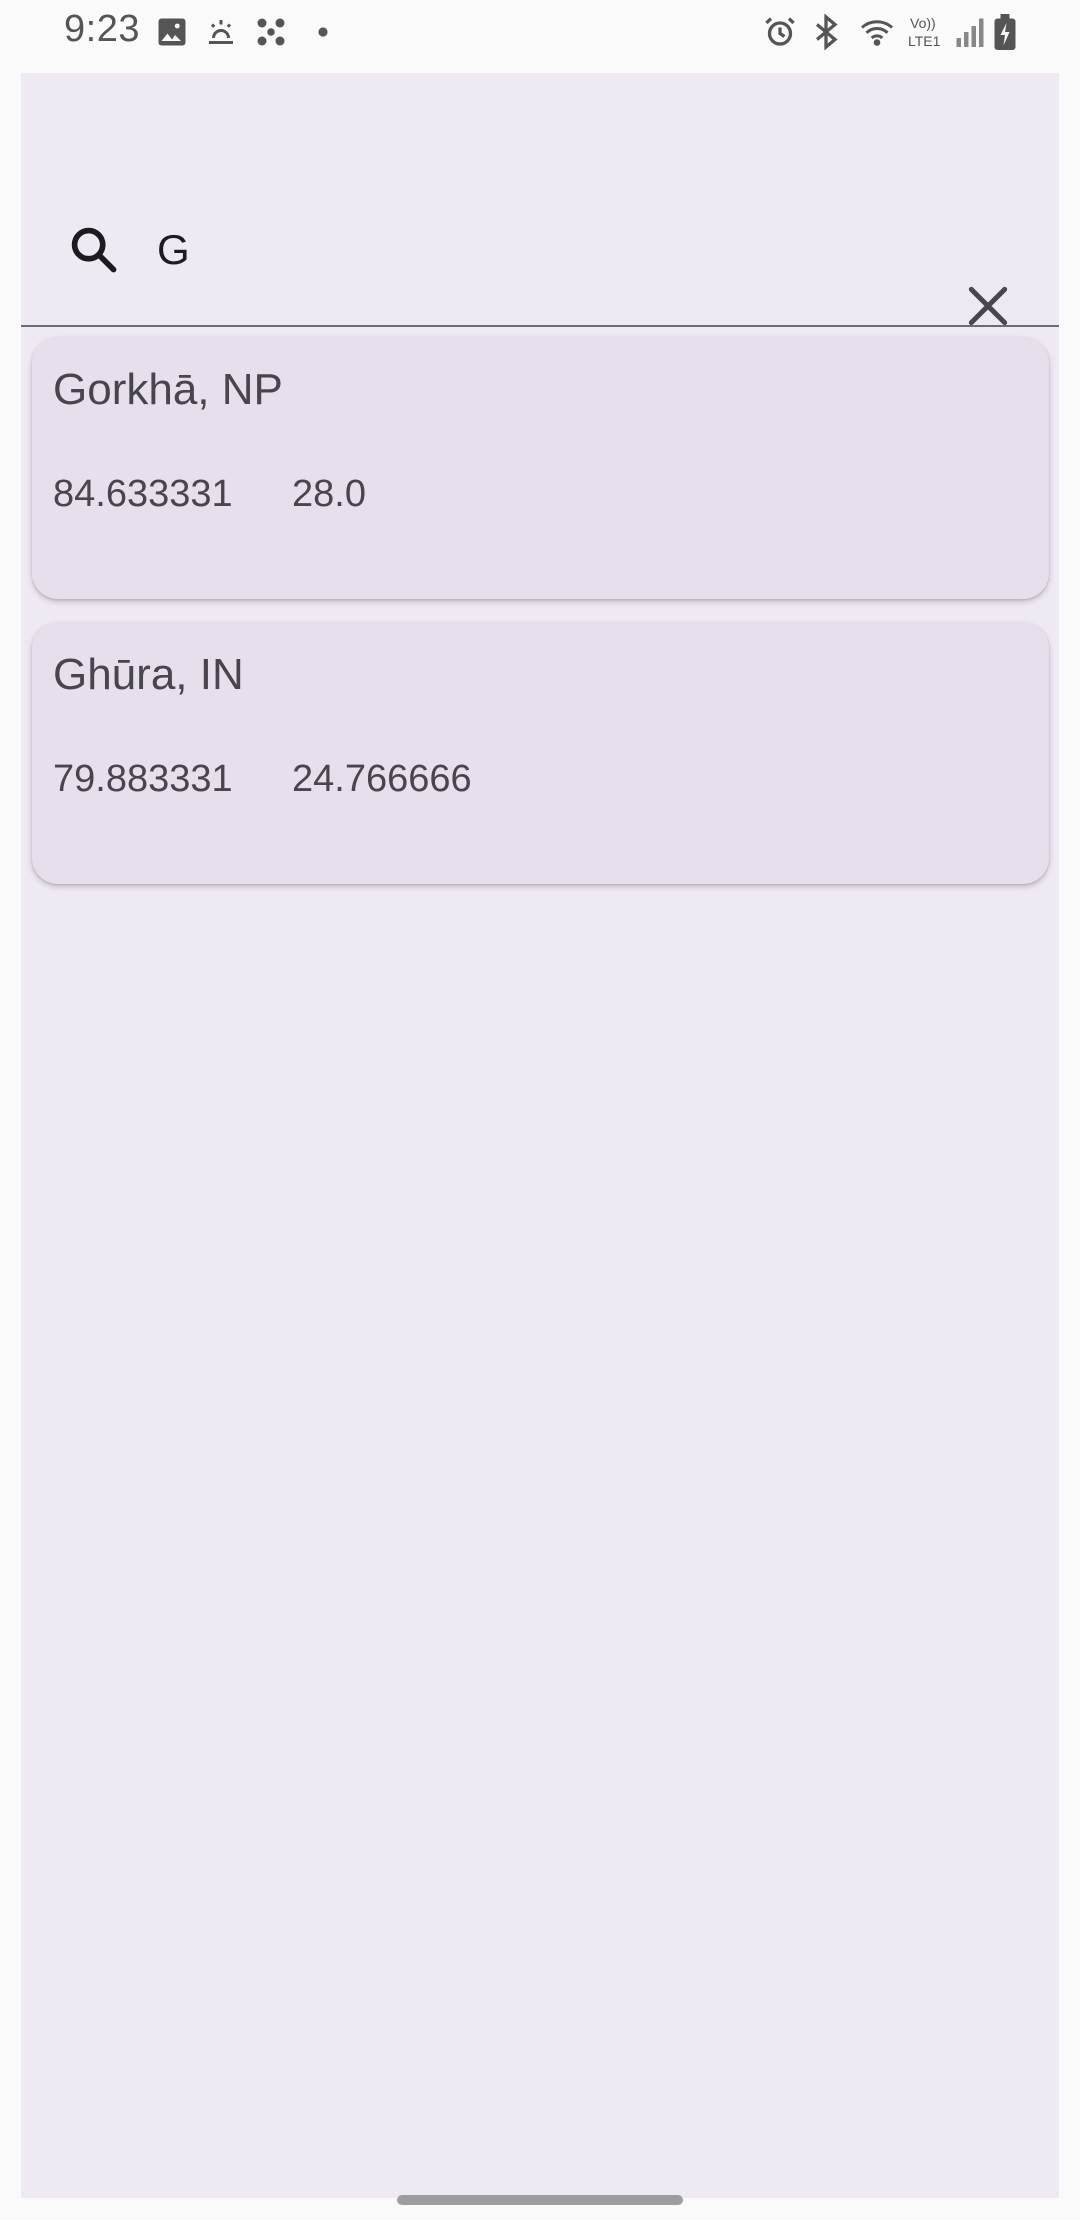  Describe the element at coordinates (1005, 32) in the screenshot. I see `battery-charging-icon` at that location.